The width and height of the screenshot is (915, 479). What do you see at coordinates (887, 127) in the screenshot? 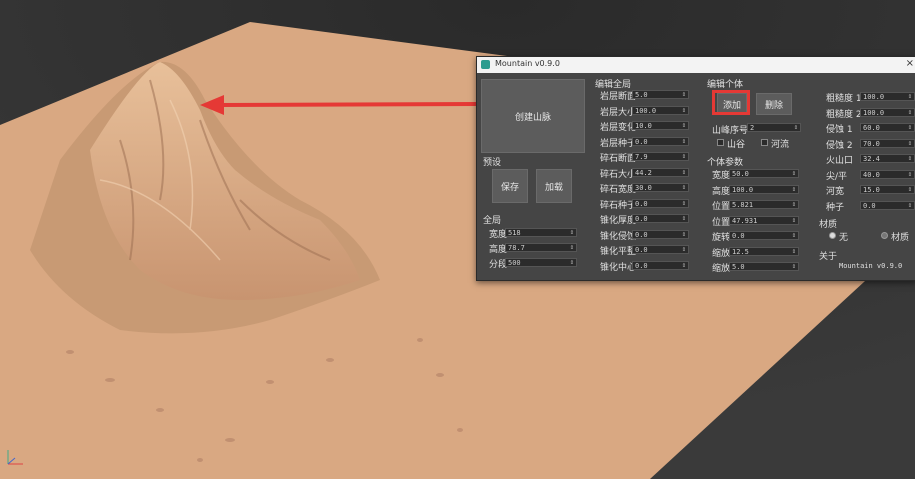
I see `right-field-spinner: 60.0 ⇕` at bounding box center [887, 127].